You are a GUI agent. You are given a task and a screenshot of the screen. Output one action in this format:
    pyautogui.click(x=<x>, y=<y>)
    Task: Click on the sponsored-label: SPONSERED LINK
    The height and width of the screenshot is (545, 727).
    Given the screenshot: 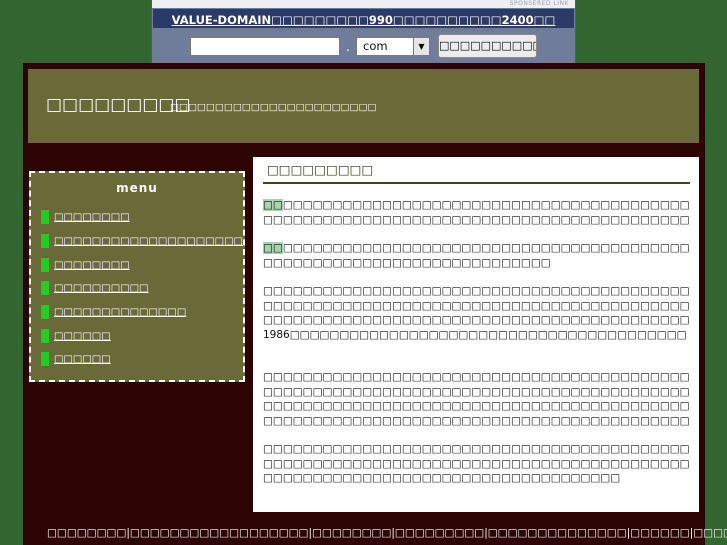 What is the action you would take?
    pyautogui.click(x=363, y=4)
    